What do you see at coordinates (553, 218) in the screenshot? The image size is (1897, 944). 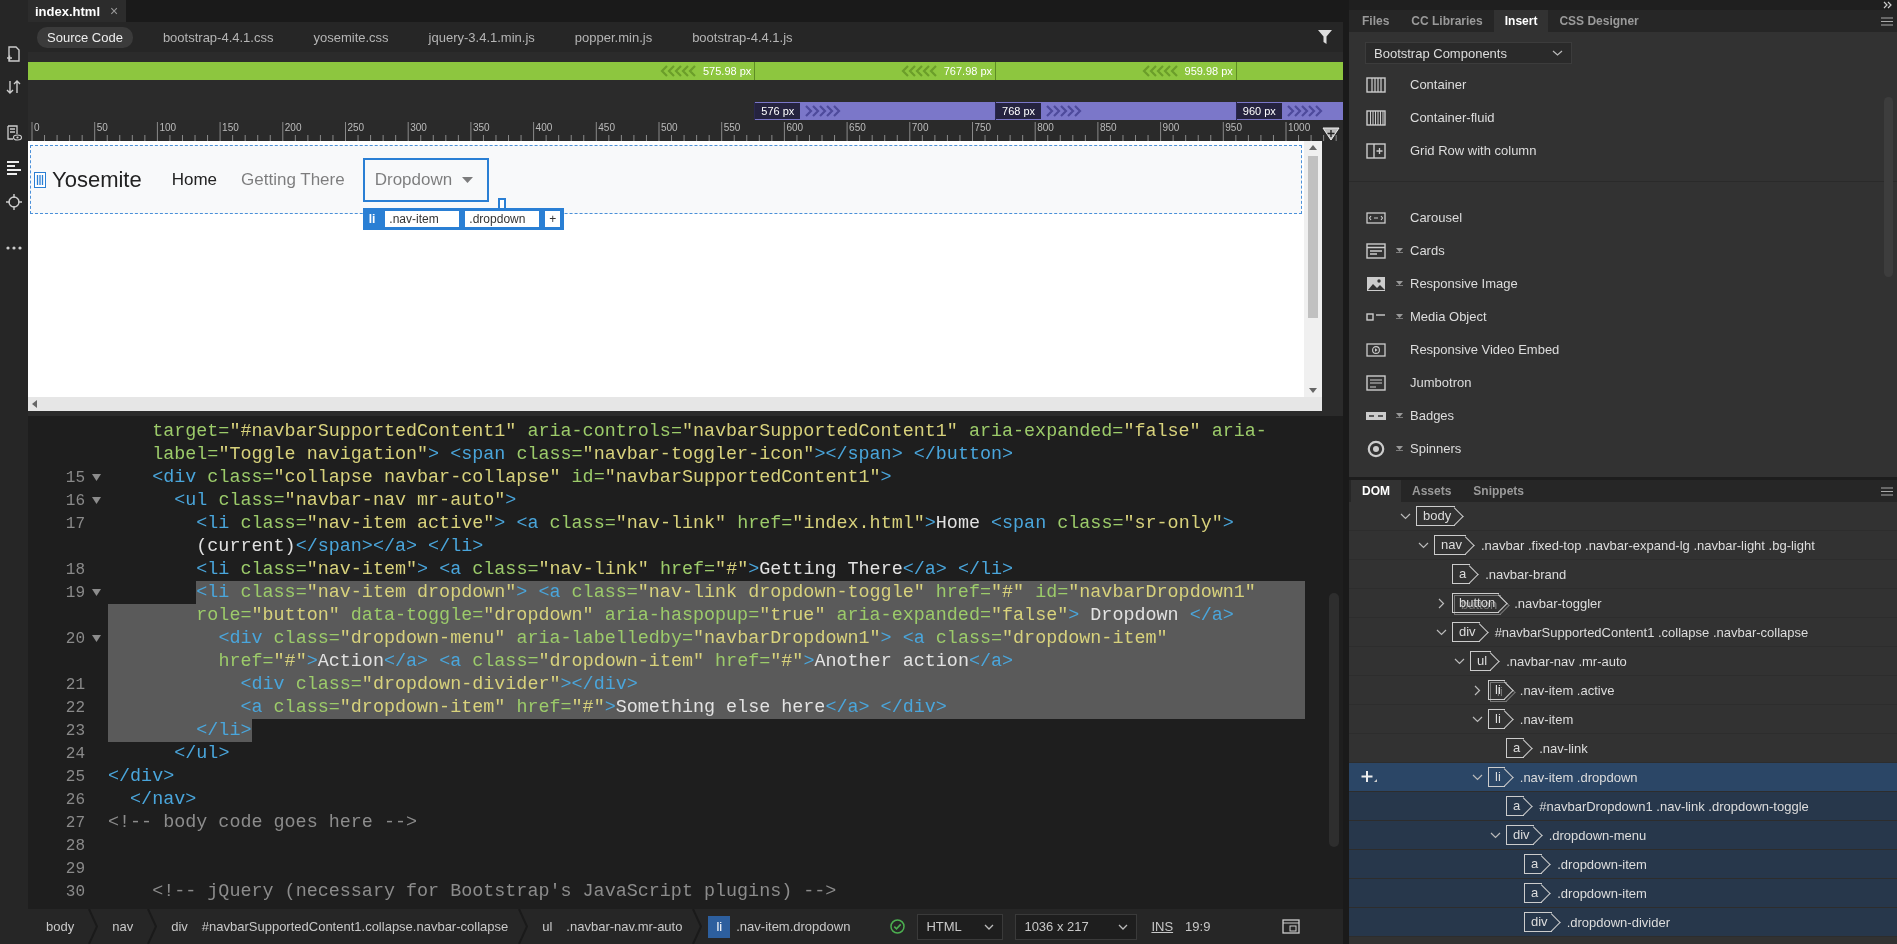 I see `add-class-button: +` at bounding box center [553, 218].